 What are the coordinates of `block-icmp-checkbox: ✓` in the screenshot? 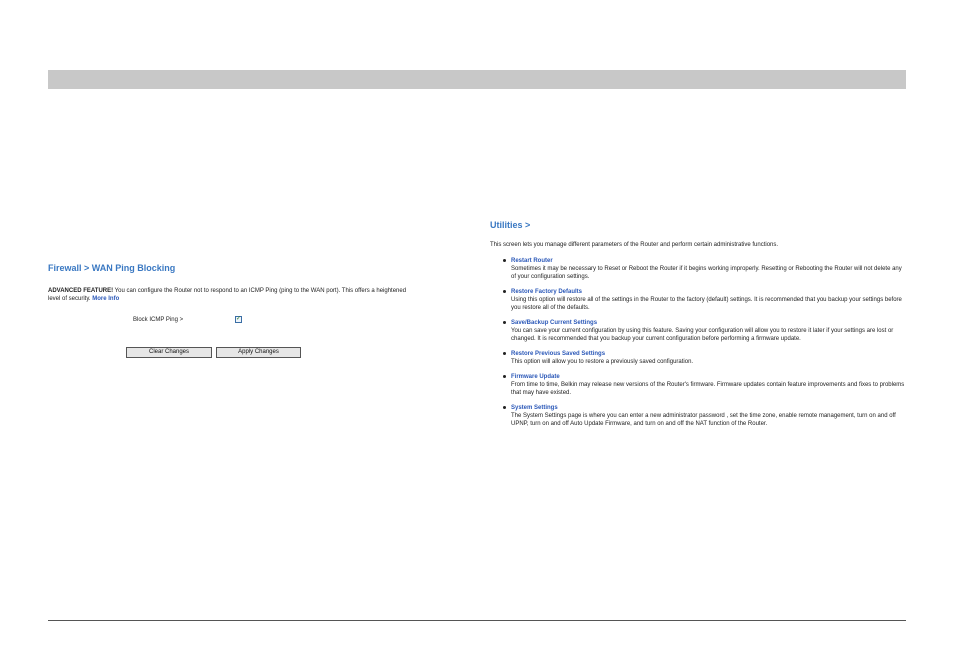 It's located at (238, 319).